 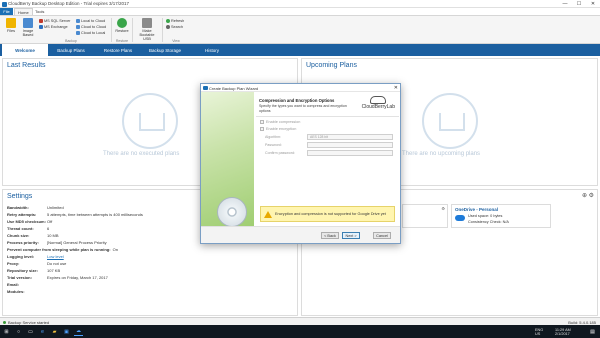 What do you see at coordinates (35, 207) in the screenshot?
I see `settings-row: Bandwidth: Unlimited` at bounding box center [35, 207].